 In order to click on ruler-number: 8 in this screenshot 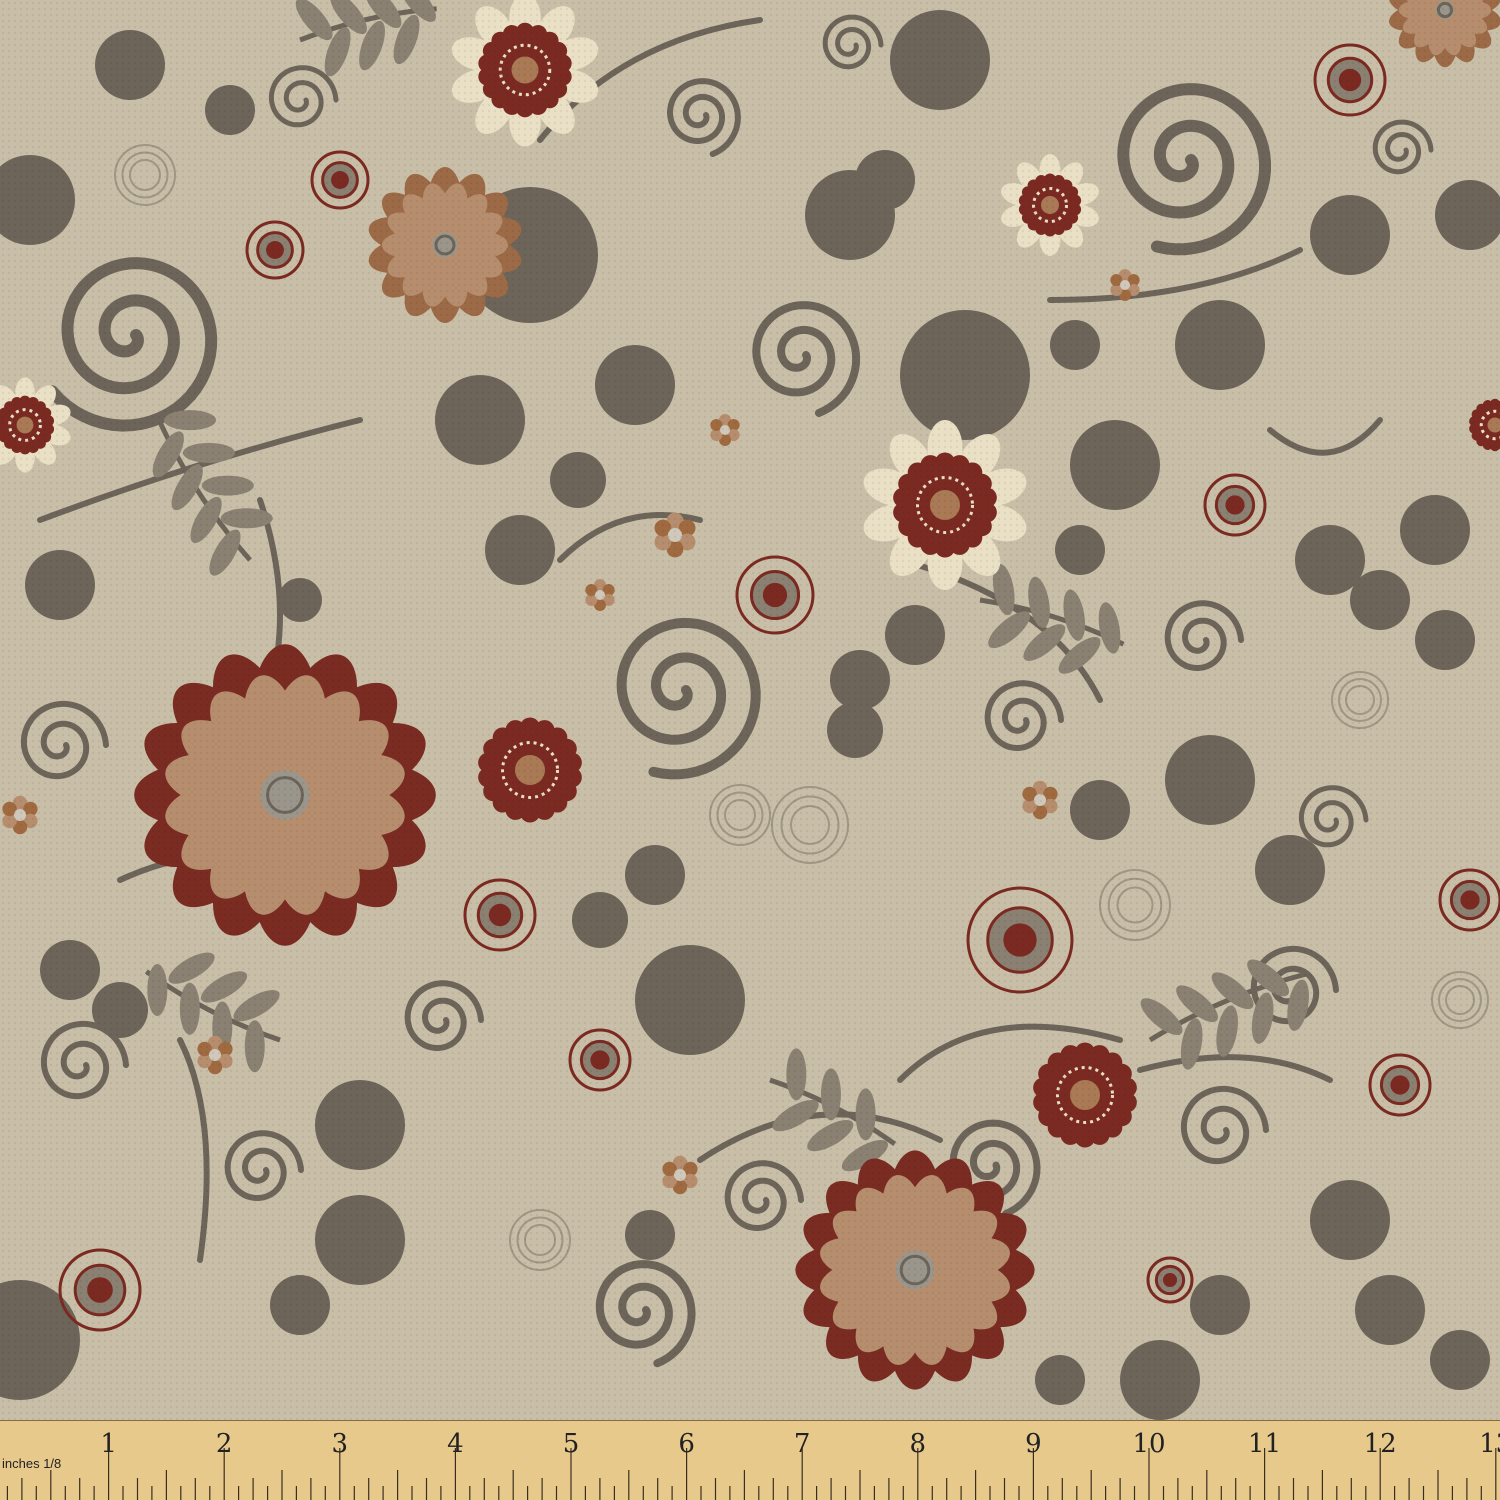, I will do `click(918, 1444)`.